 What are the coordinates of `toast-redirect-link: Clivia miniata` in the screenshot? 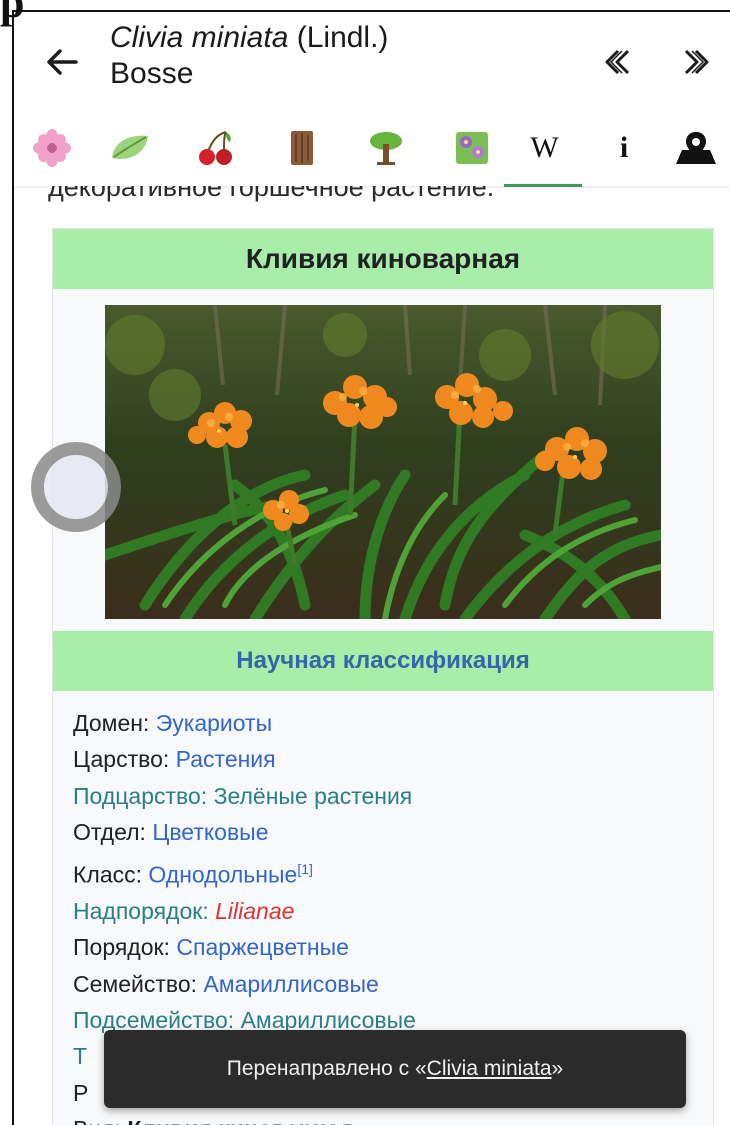 It's located at (489, 1069).